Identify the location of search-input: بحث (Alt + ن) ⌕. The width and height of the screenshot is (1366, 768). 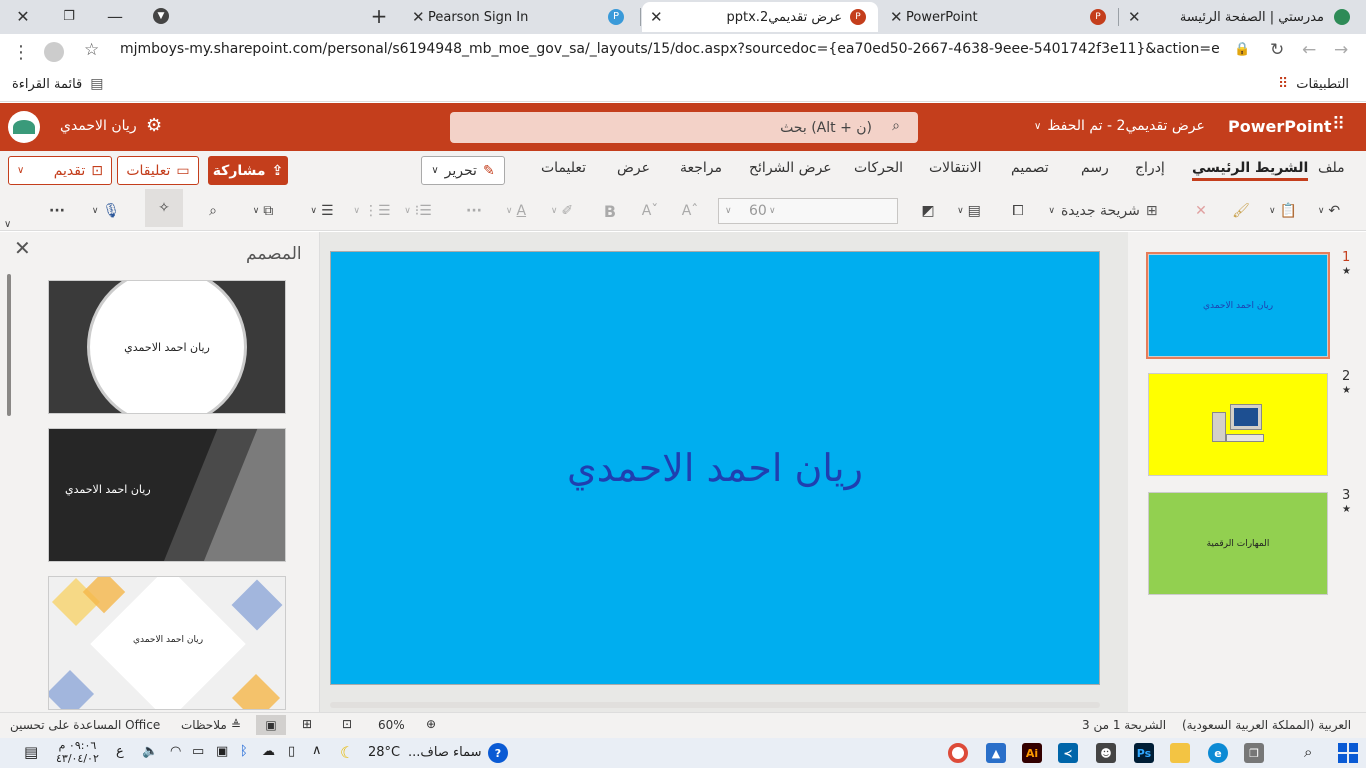
(684, 127).